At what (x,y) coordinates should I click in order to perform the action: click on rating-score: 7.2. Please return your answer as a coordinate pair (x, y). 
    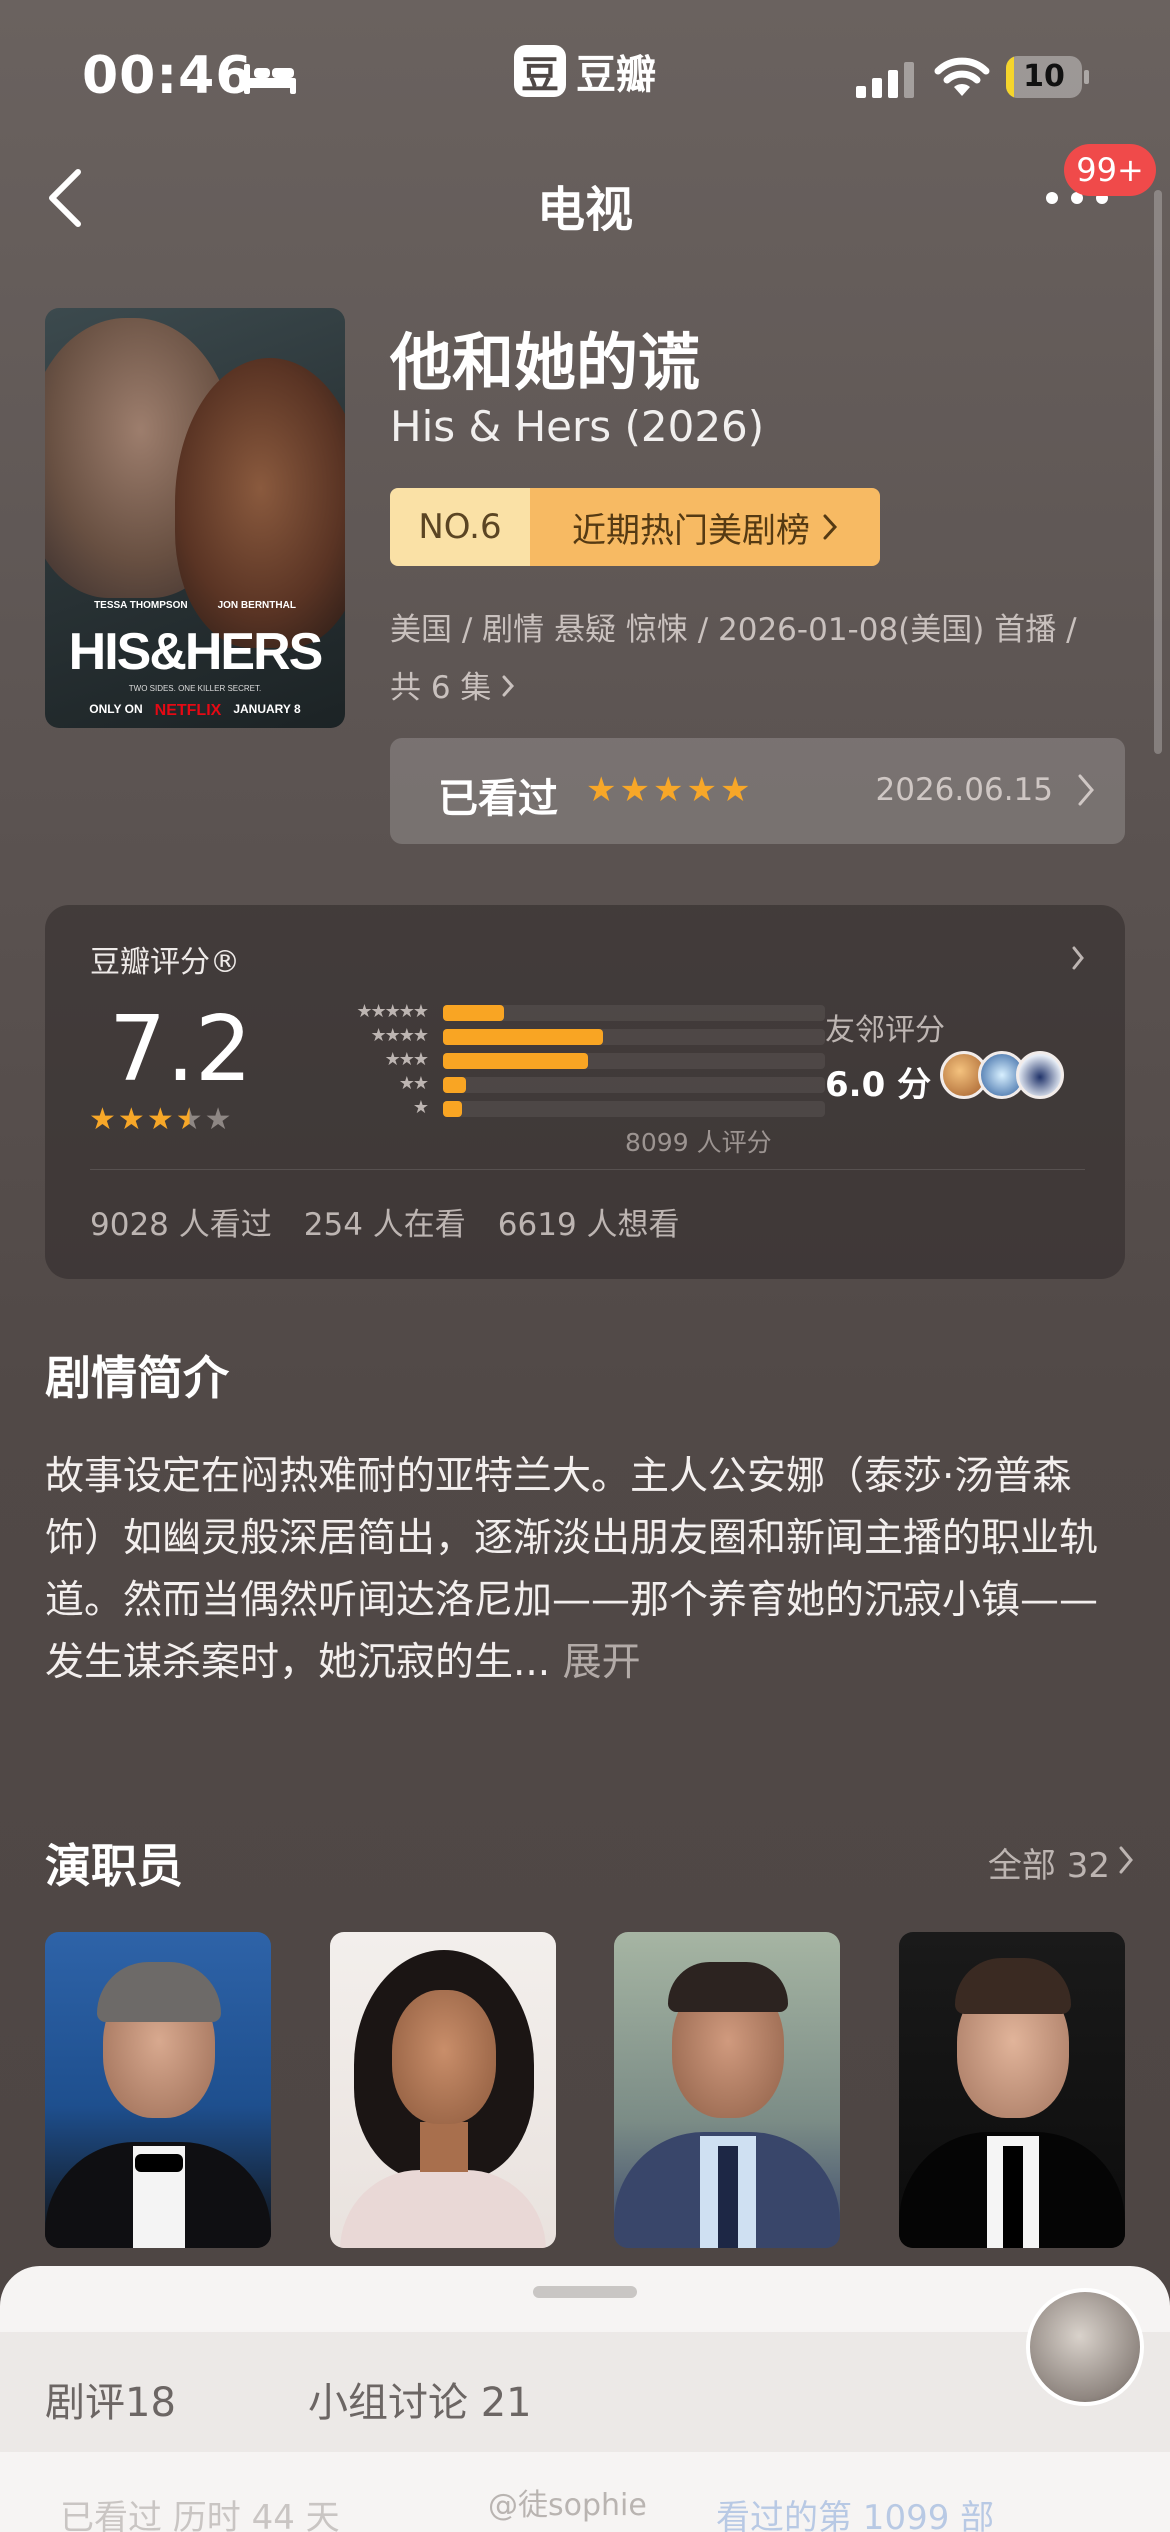
    Looking at the image, I should click on (181, 1049).